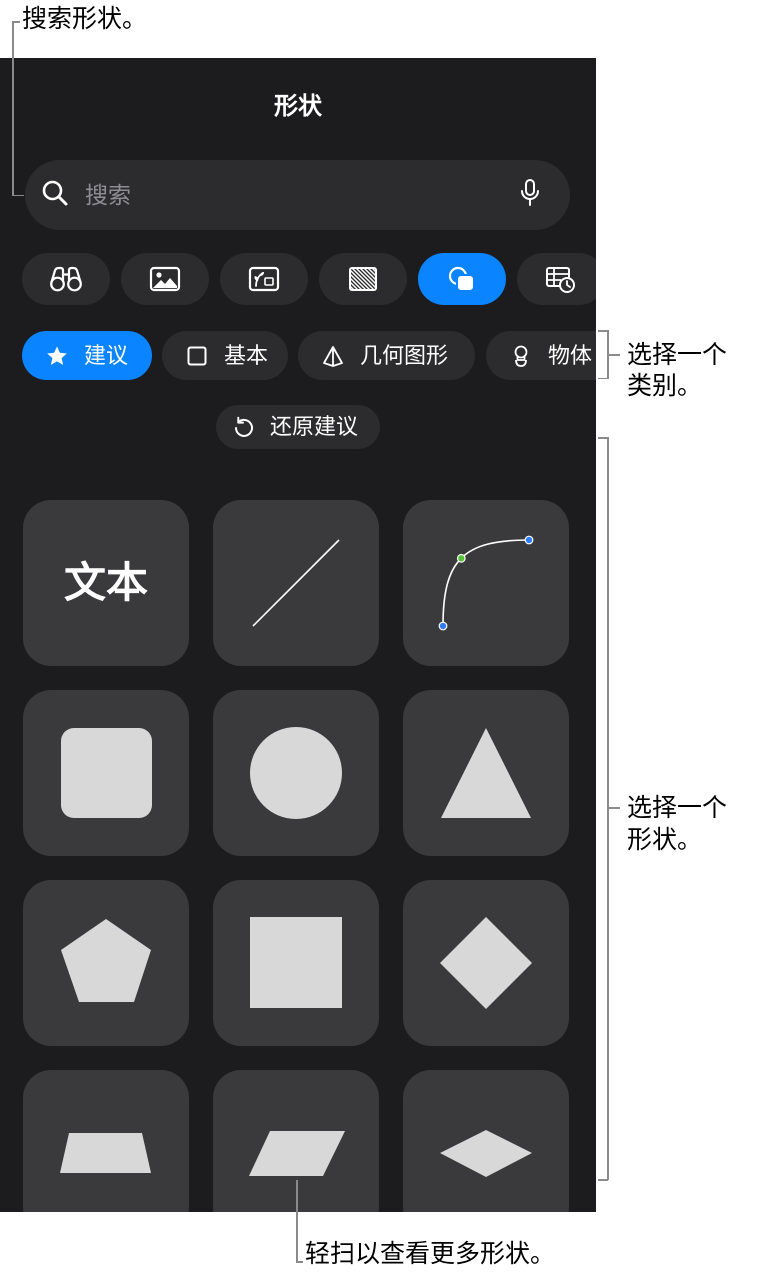 Image resolution: width=758 pixels, height=1274 pixels. What do you see at coordinates (333, 356) in the screenshot?
I see `pyramid-icon` at bounding box center [333, 356].